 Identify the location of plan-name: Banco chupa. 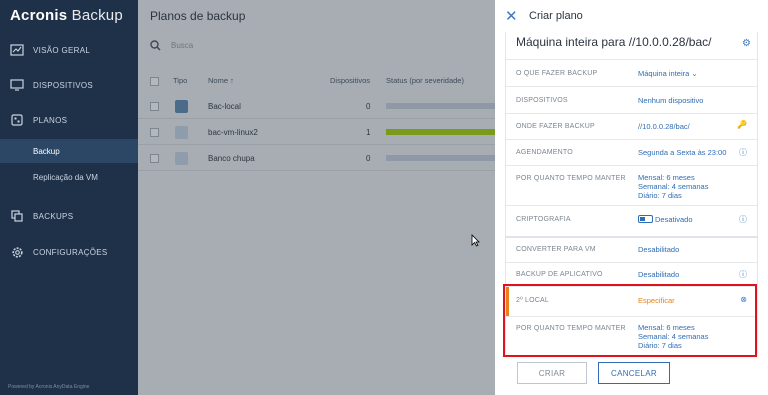
(231, 158).